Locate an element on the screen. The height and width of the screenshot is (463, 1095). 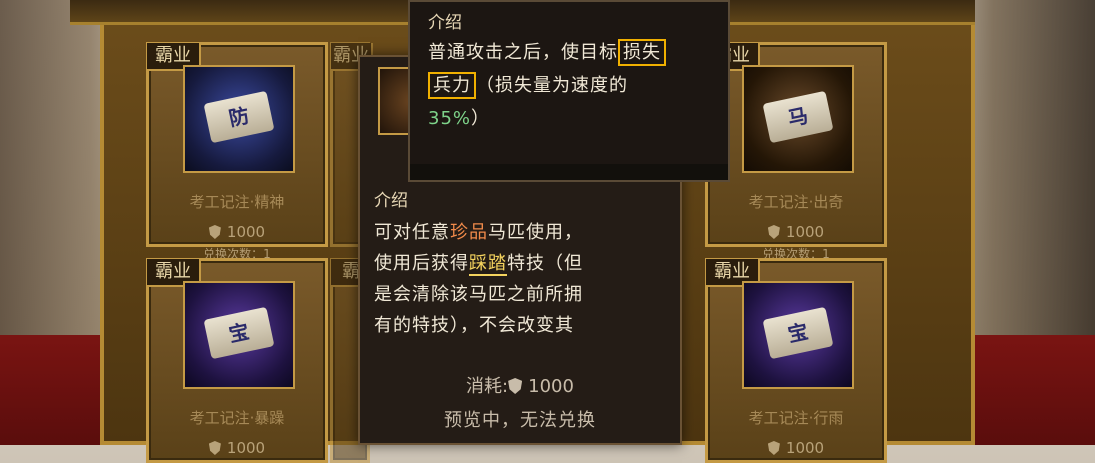
tooltip-title: 介绍 is located at coordinates (445, 23).